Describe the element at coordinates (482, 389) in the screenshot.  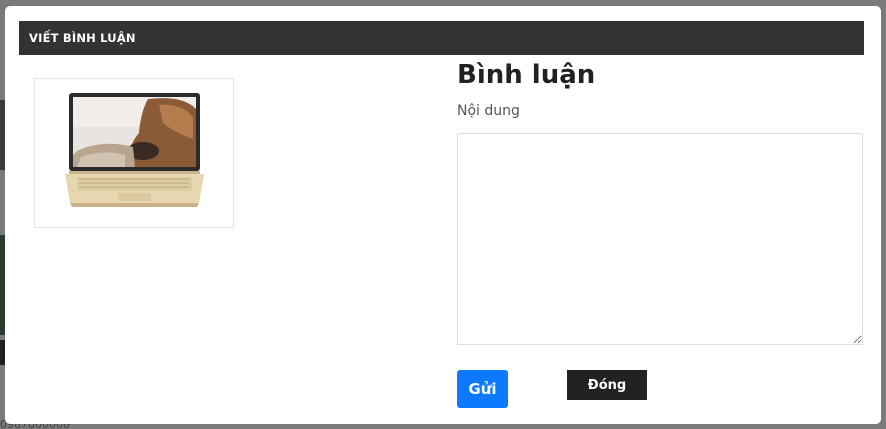
I see `send-button: Gửi` at that location.